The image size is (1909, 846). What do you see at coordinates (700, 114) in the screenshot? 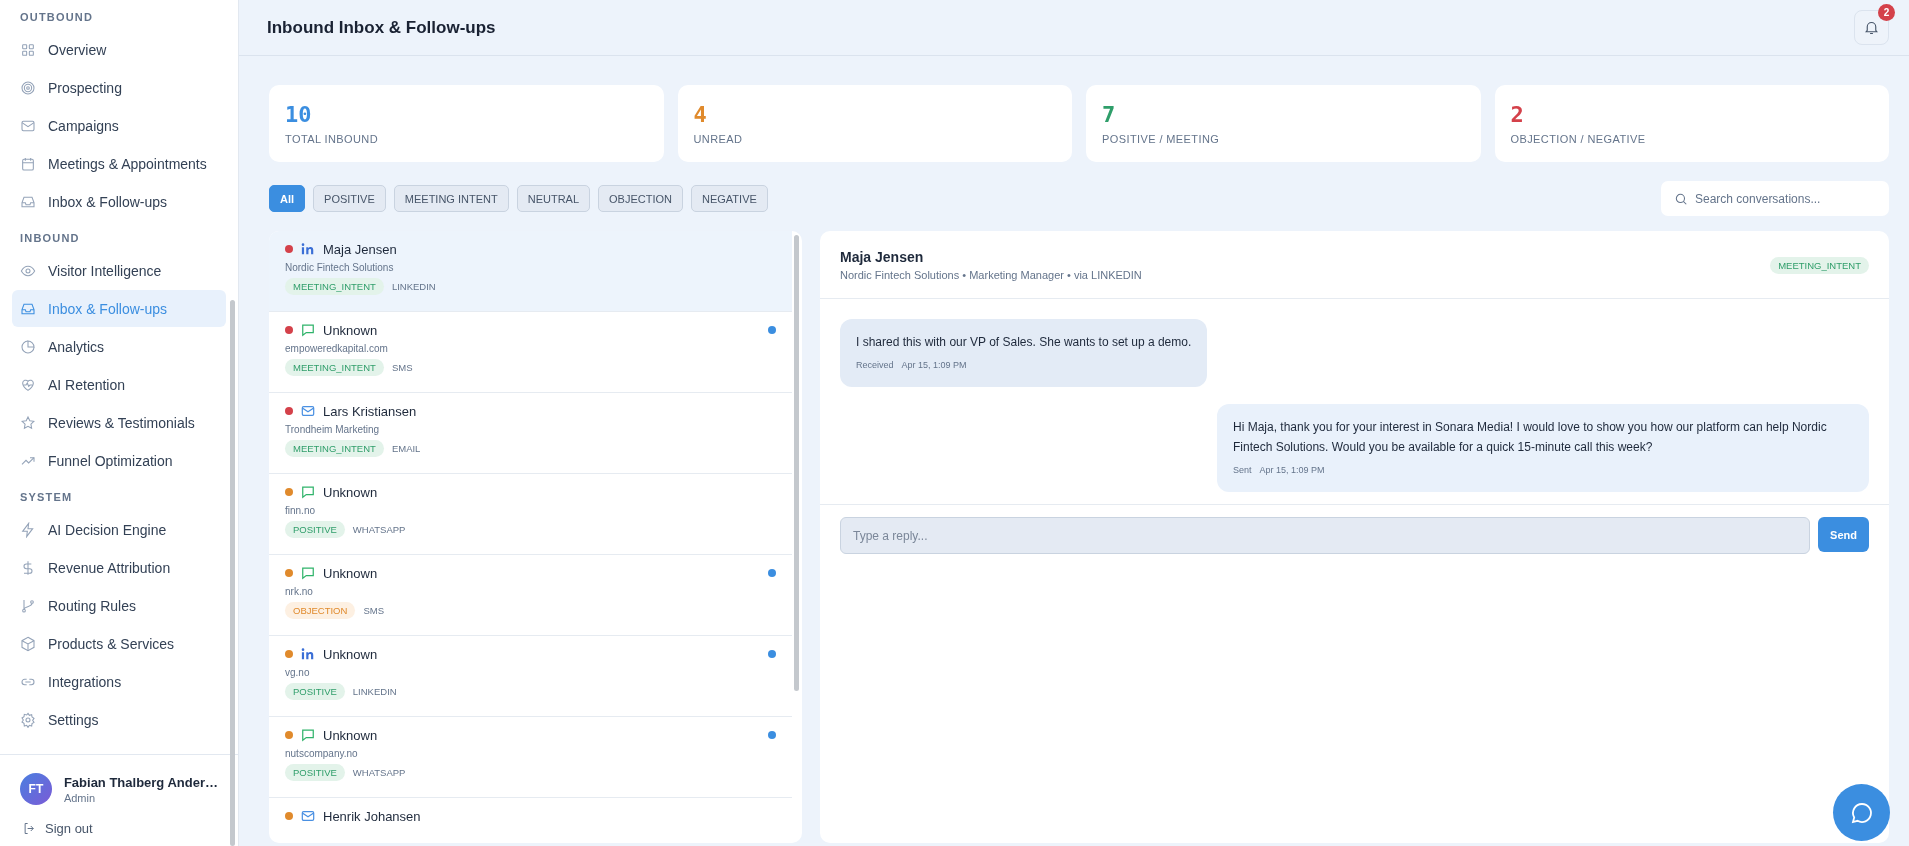
I see `stat-value: 4` at bounding box center [700, 114].